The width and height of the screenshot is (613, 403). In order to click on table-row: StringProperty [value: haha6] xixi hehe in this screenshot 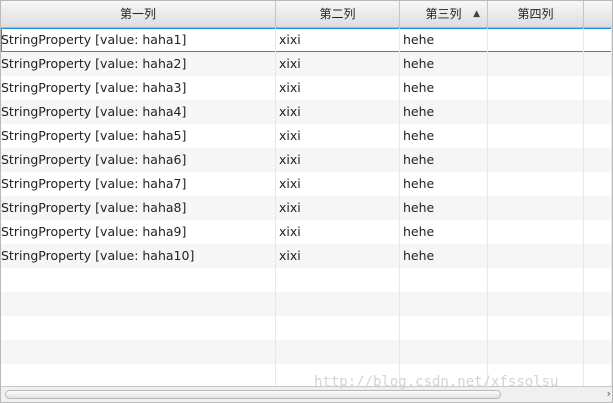, I will do `click(306, 160)`.